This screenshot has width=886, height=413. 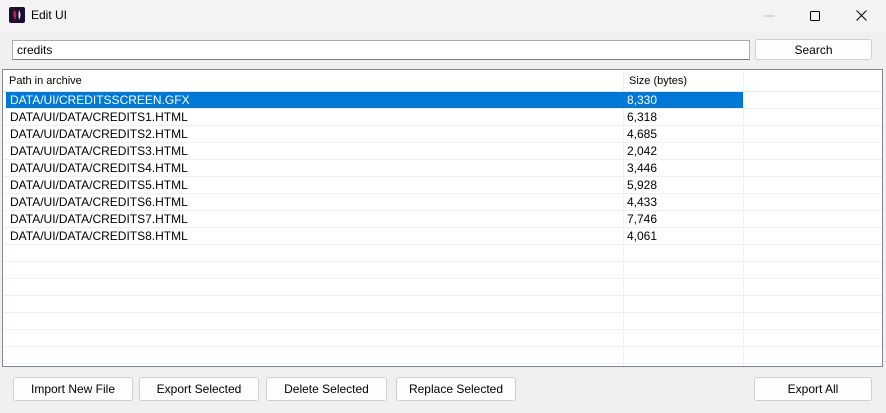 I want to click on path-cell: DATA/UI/DATA/CREDITS6.HTML, so click(x=99, y=202).